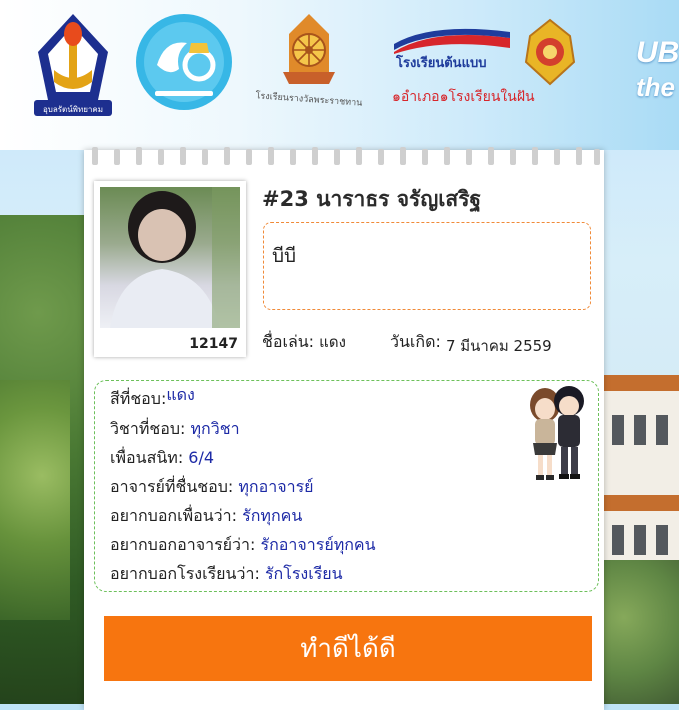 This screenshot has width=679, height=710. I want to click on background-tree-highlight, so click(35, 500).